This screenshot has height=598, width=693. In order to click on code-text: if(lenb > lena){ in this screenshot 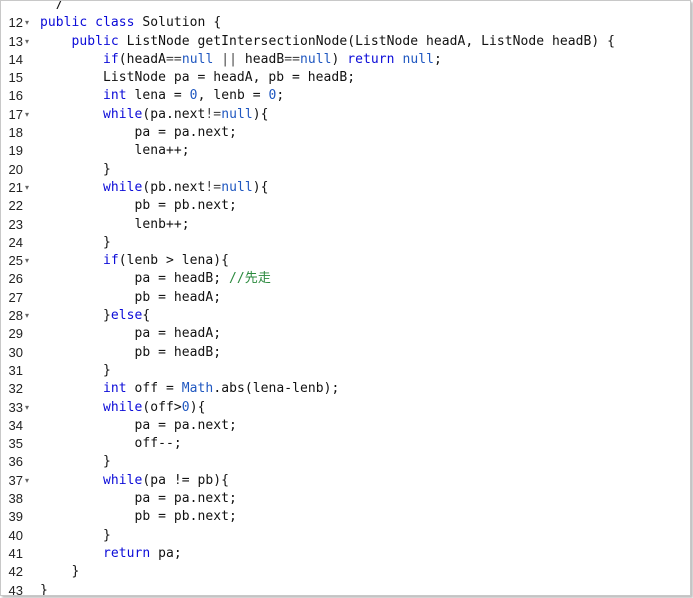, I will do `click(134, 261)`.